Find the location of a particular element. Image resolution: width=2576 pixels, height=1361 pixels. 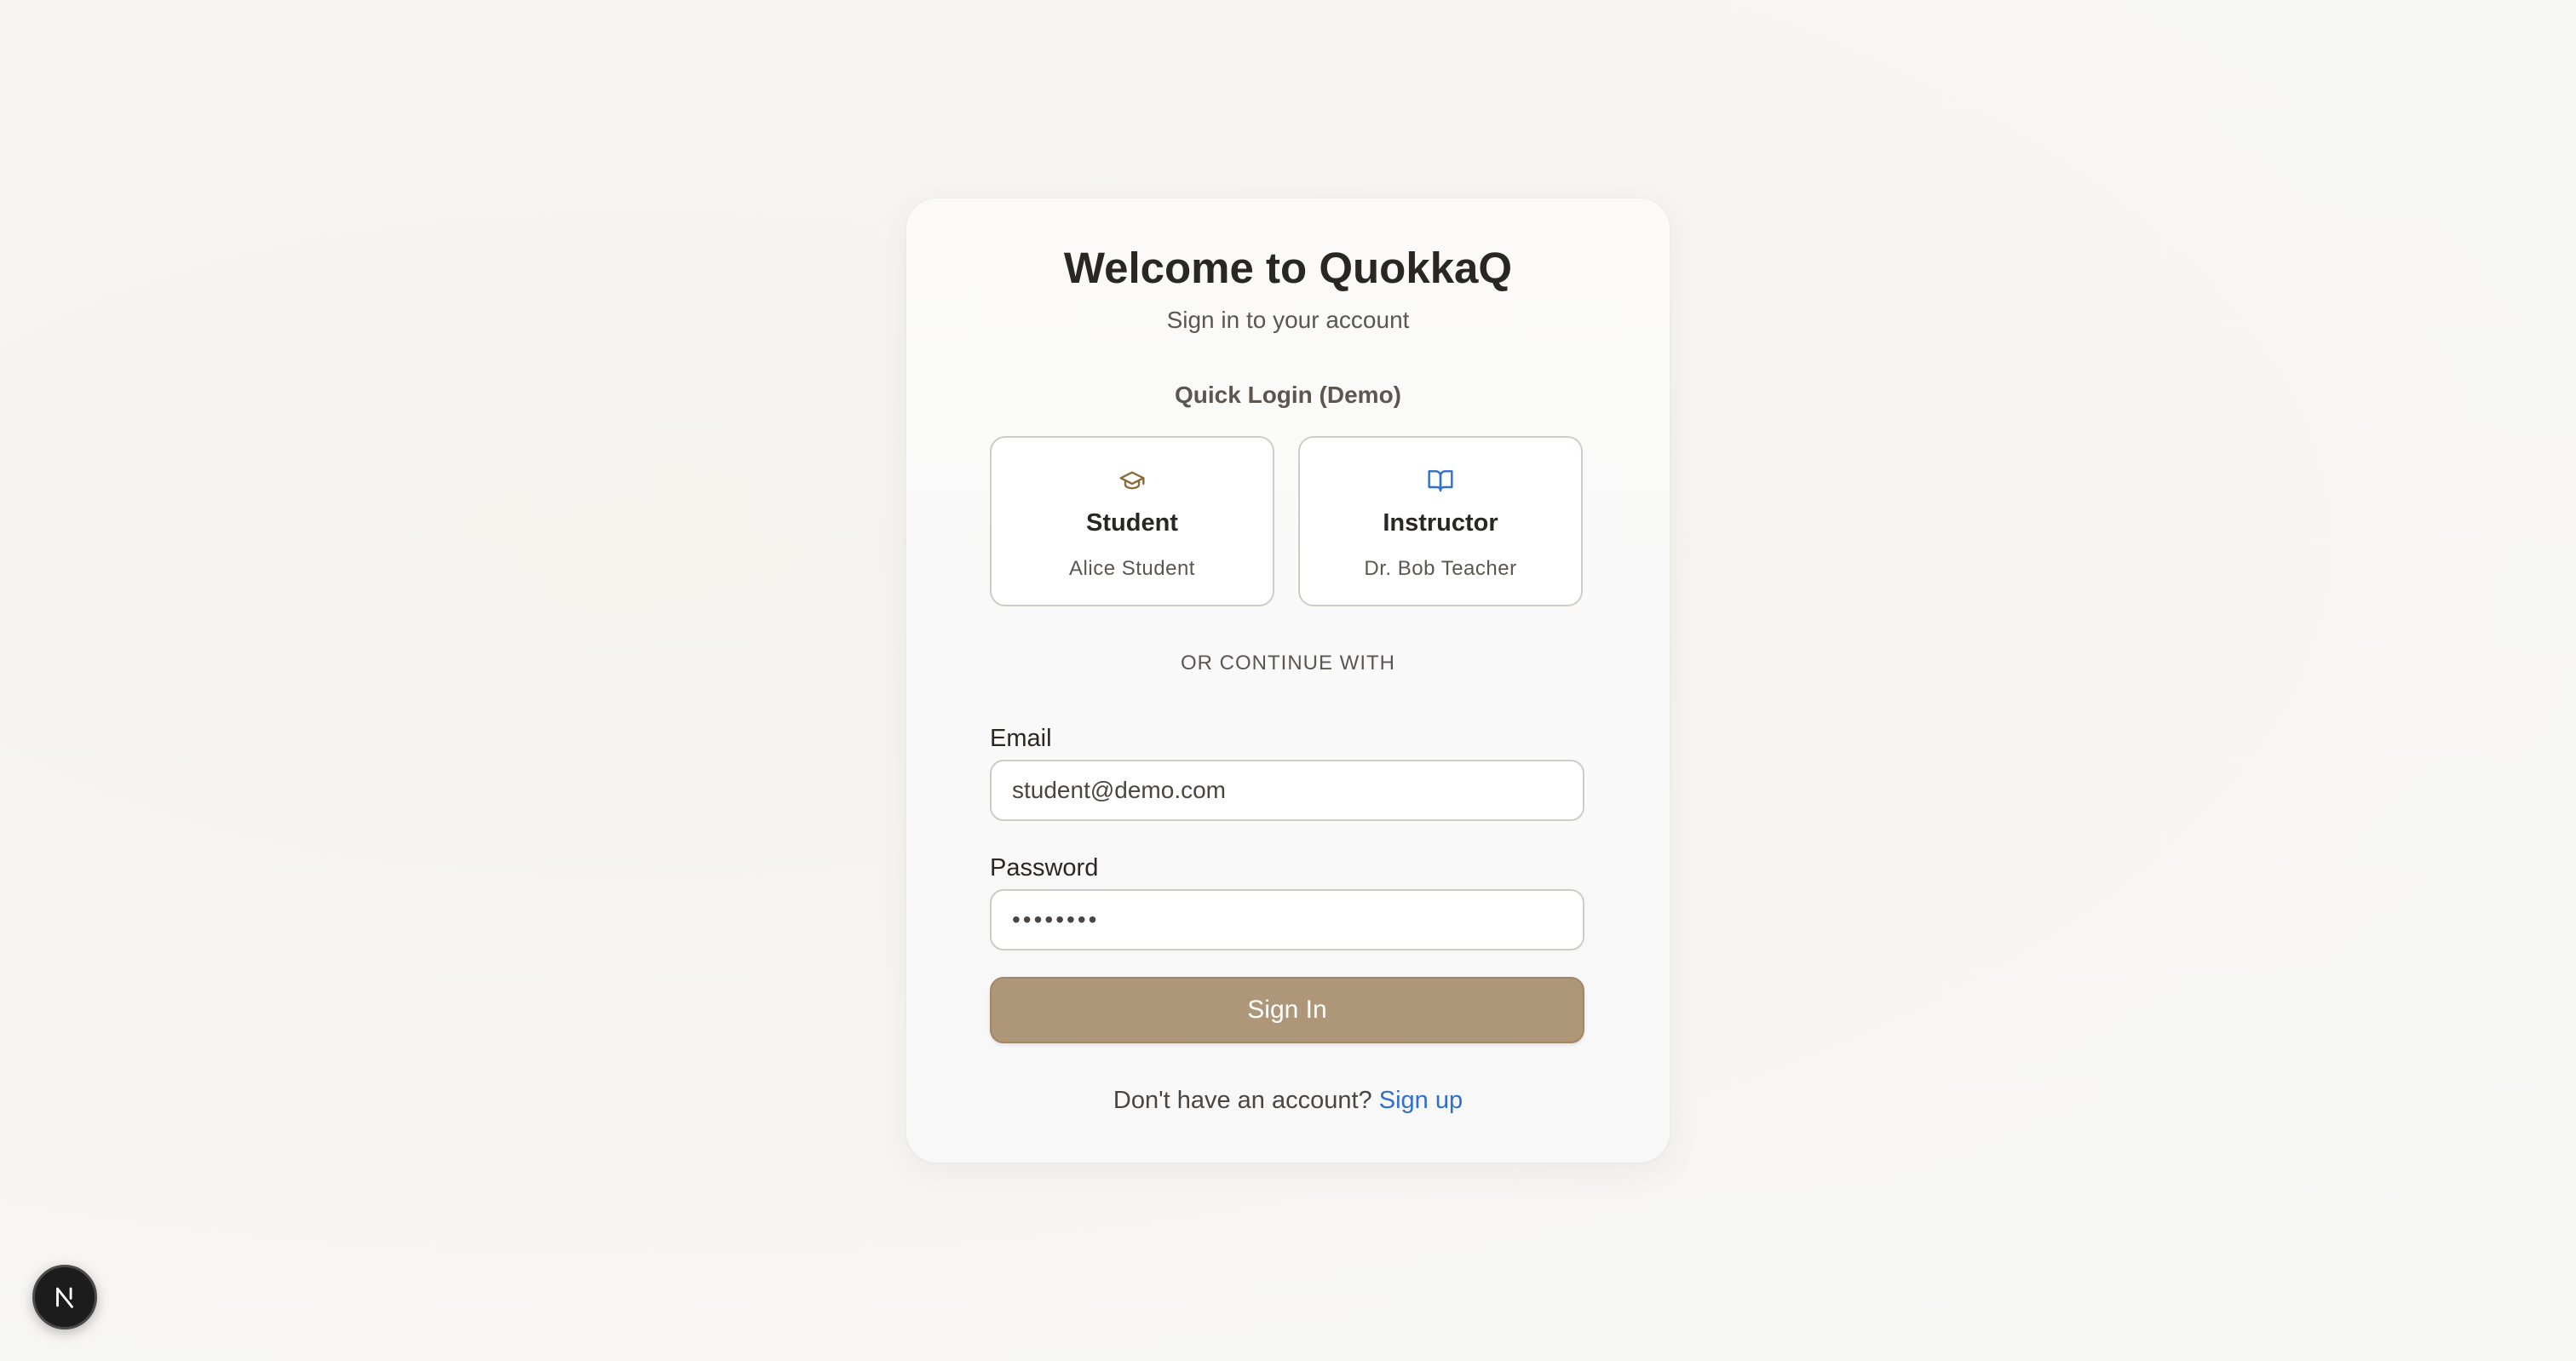

graduation-cap-icon is located at coordinates (1132, 481).